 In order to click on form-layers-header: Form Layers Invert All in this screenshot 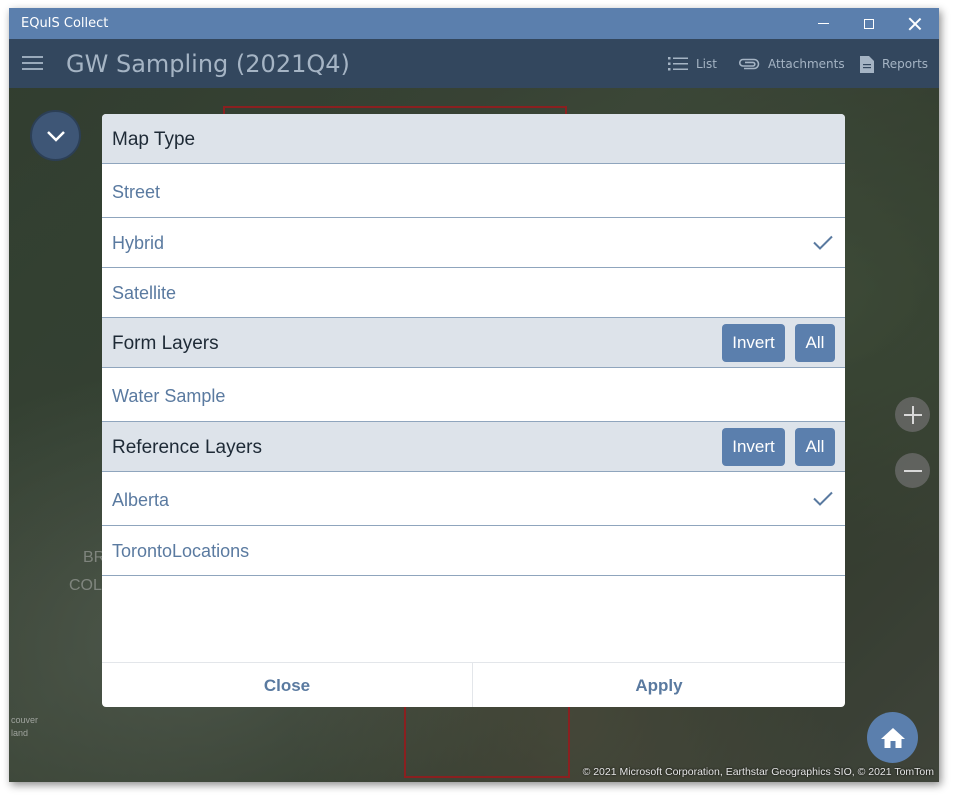, I will do `click(473, 343)`.